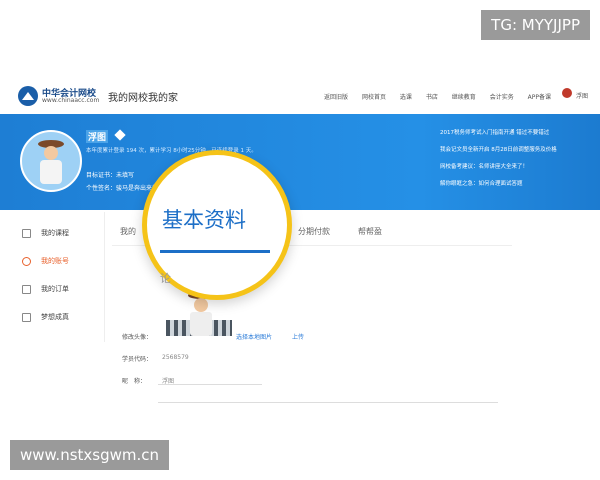 The width and height of the screenshot is (600, 480). I want to click on sidebar-item-account: 我的账号, so click(45, 261).